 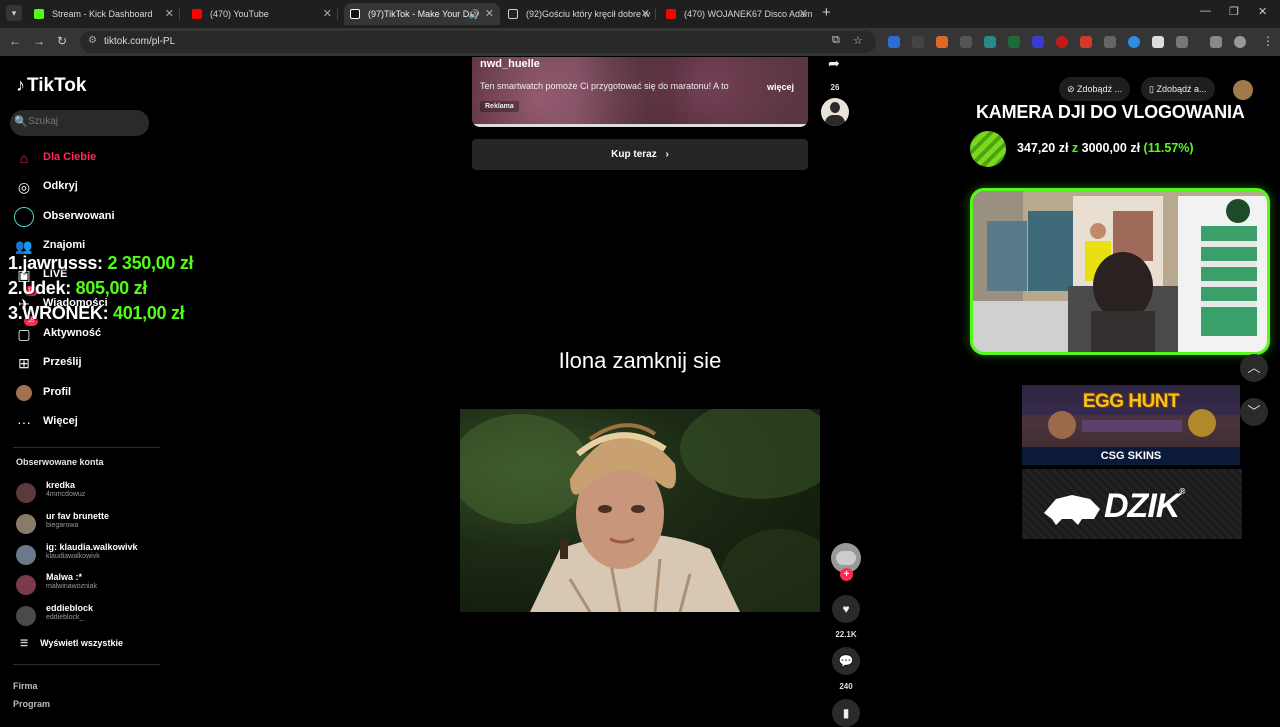 I want to click on browser-tab-active: (97)TikTok - Make Your Day 🔊 ✕, so click(x=422, y=14).